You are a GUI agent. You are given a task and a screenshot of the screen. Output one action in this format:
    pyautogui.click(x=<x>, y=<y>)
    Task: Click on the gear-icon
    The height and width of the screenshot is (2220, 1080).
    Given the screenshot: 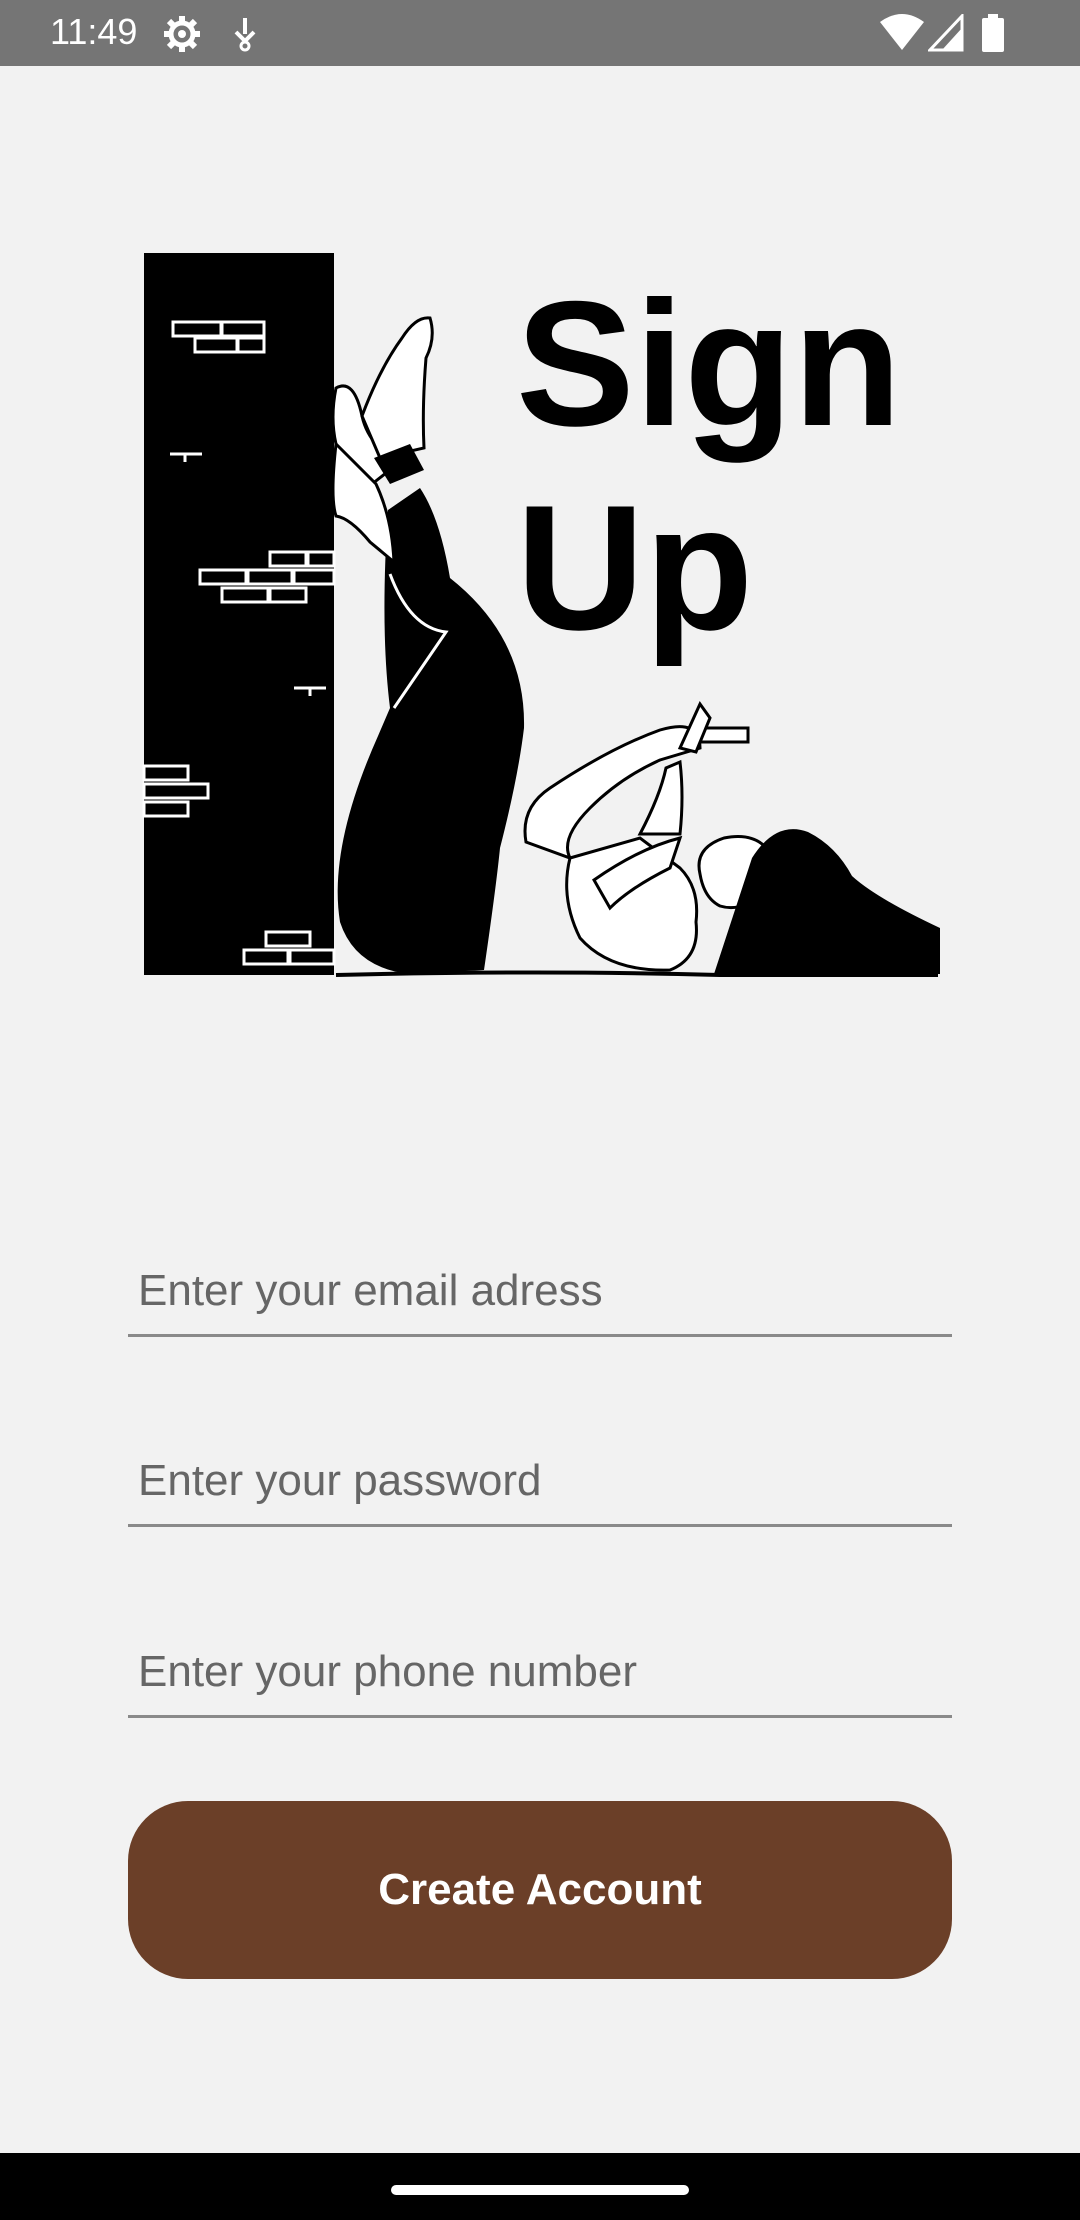 What is the action you would take?
    pyautogui.click(x=182, y=36)
    